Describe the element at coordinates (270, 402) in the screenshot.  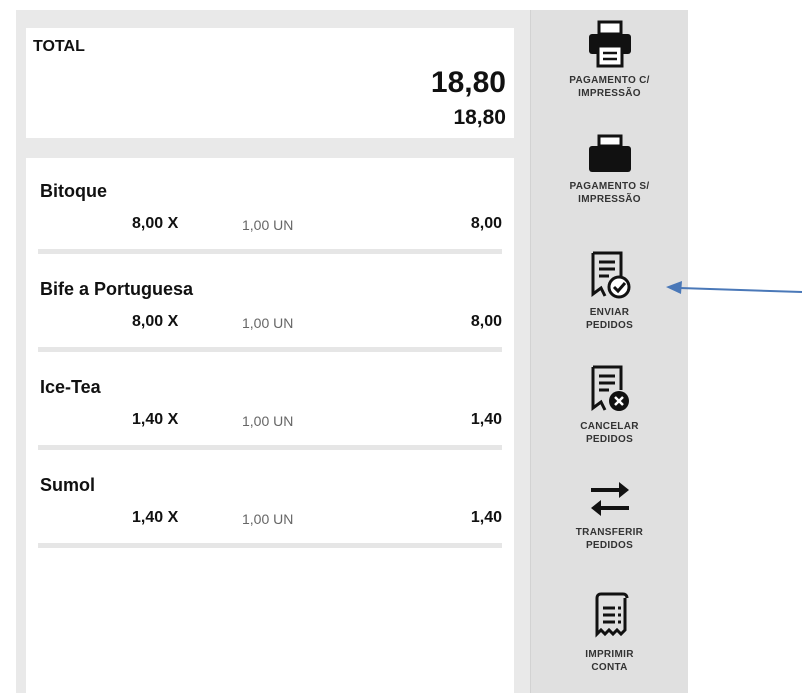
I see `order-item: Ice-Tea 1,40 X 1,00 UN 1,40` at that location.